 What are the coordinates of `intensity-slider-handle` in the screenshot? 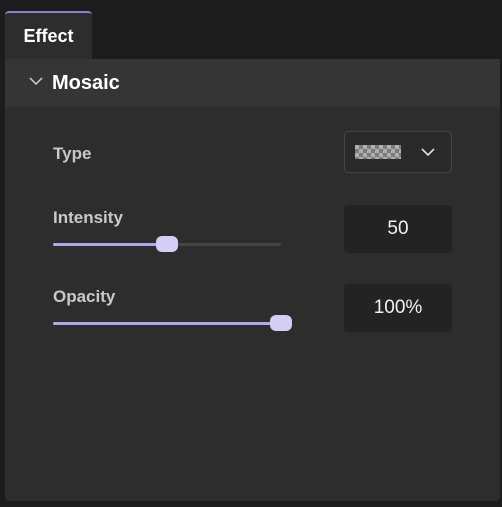 It's located at (167, 244).